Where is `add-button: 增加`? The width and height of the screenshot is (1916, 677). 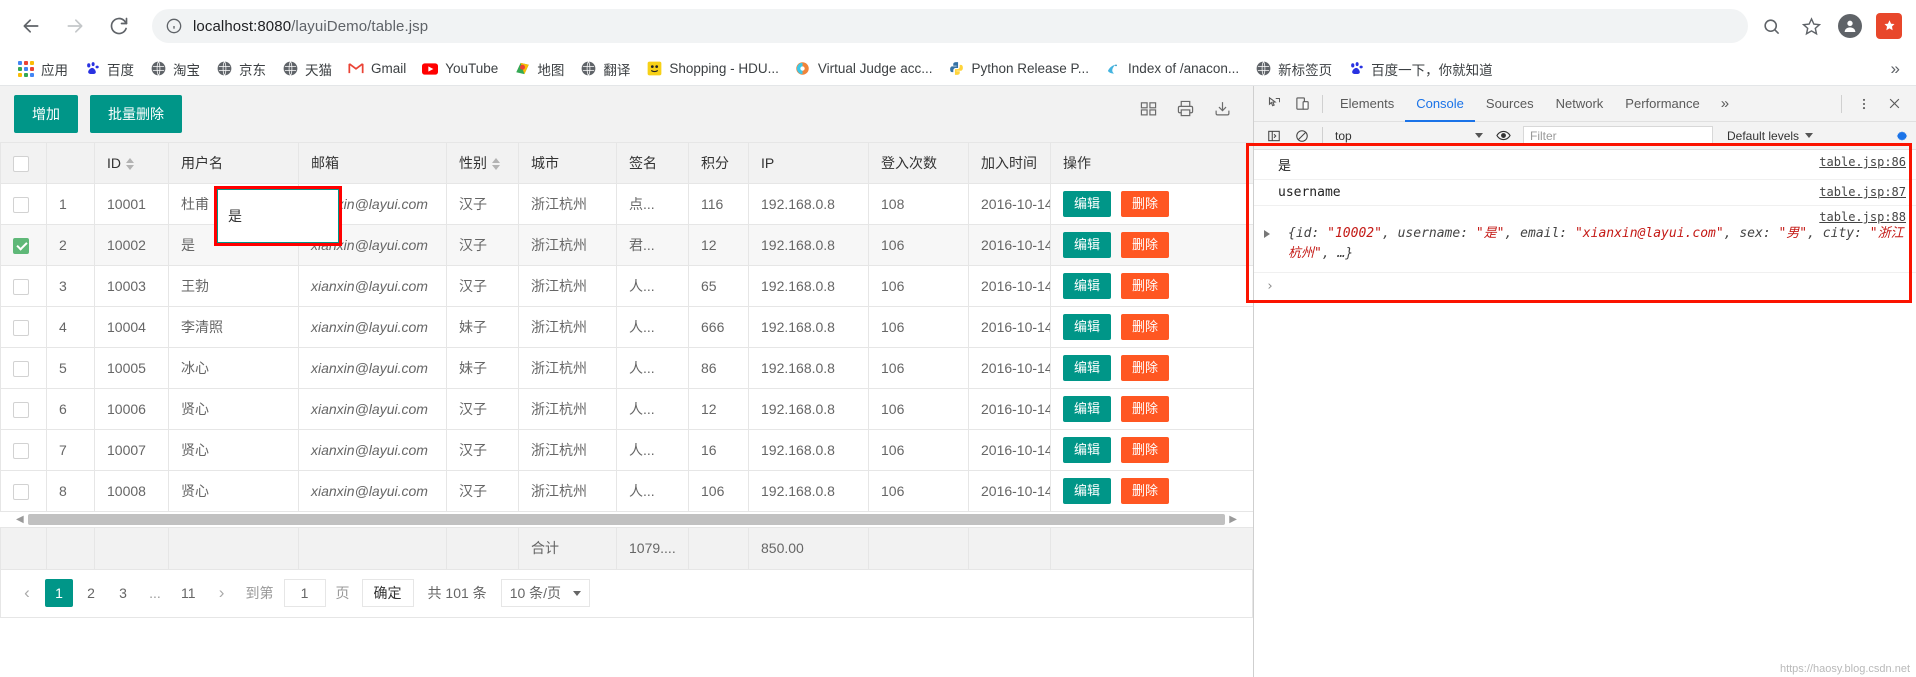 add-button: 增加 is located at coordinates (46, 114).